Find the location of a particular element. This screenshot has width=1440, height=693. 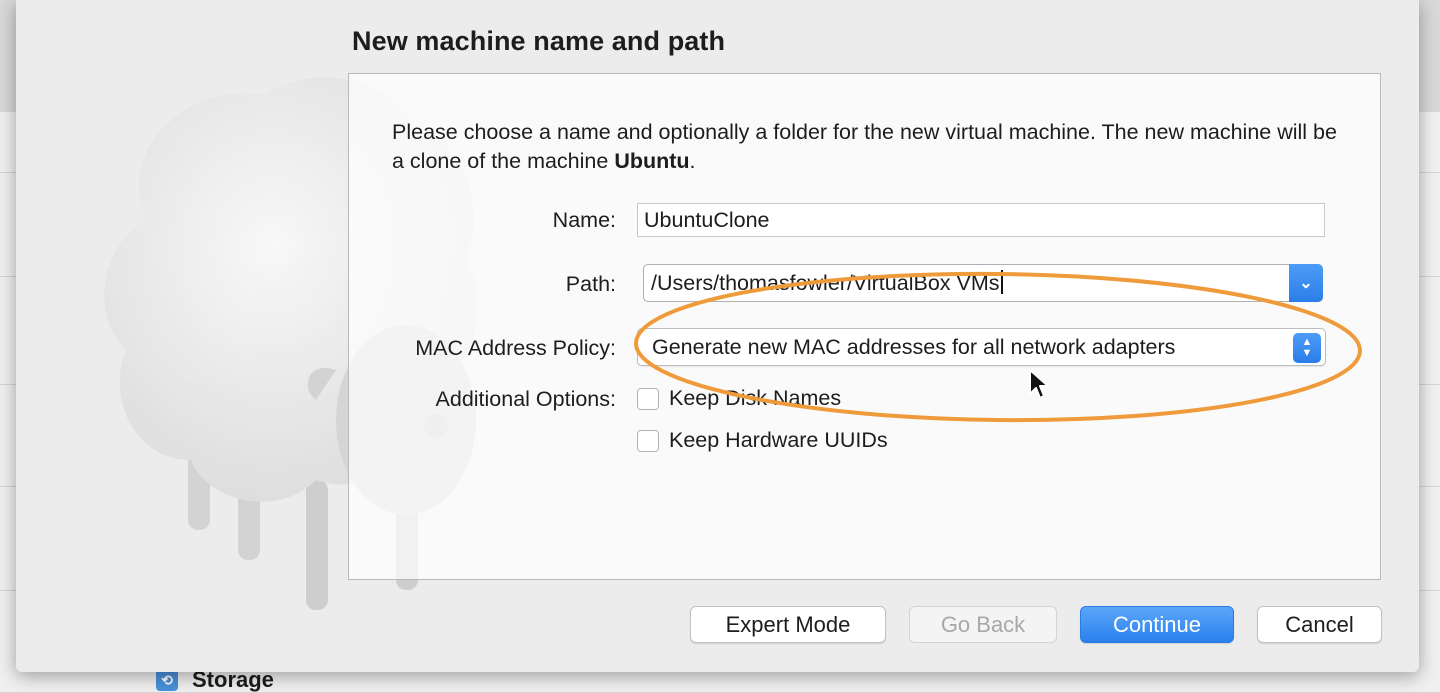

path-label: Path: is located at coordinates (590, 284).